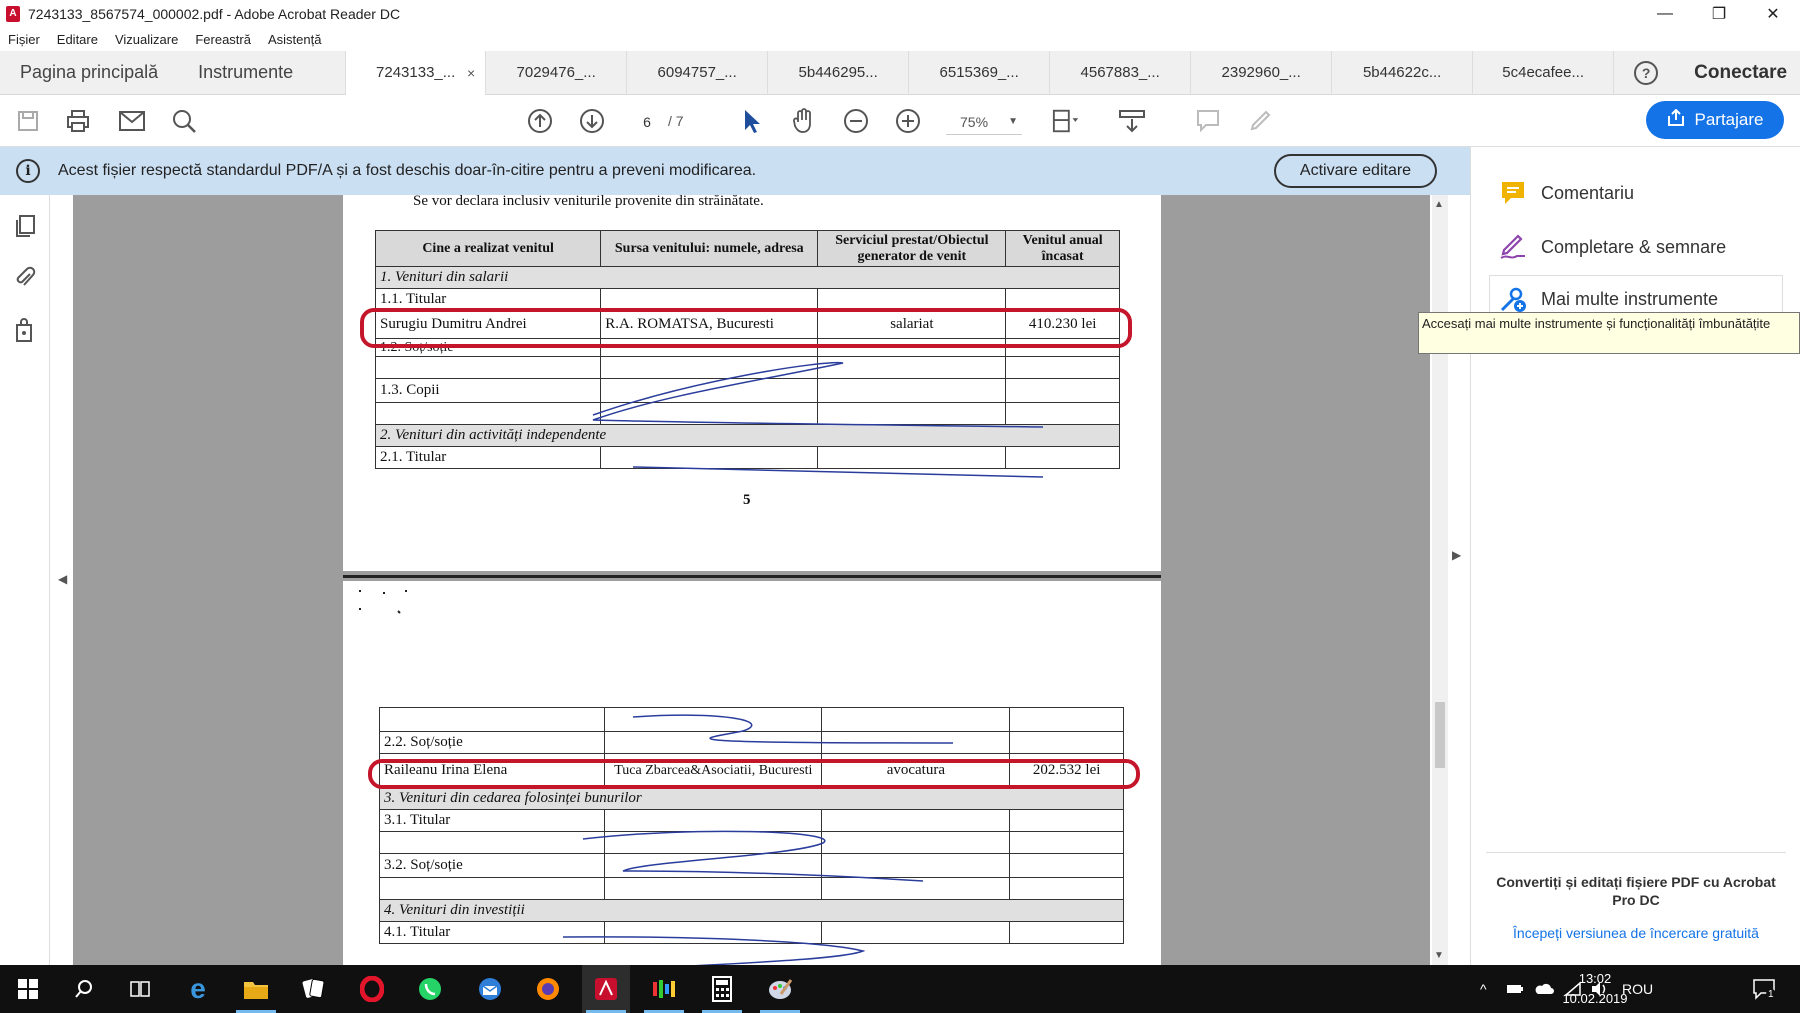 The width and height of the screenshot is (1800, 1013). Describe the element at coordinates (1740, 73) in the screenshot. I see `connect-button: Conectare` at that location.